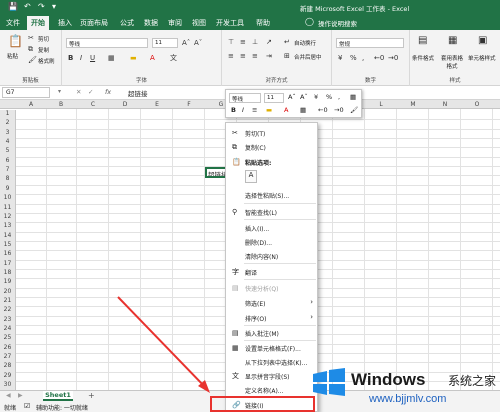 The width and height of the screenshot is (500, 412). What do you see at coordinates (157, 104) in the screenshot?
I see `column-header: E` at bounding box center [157, 104].